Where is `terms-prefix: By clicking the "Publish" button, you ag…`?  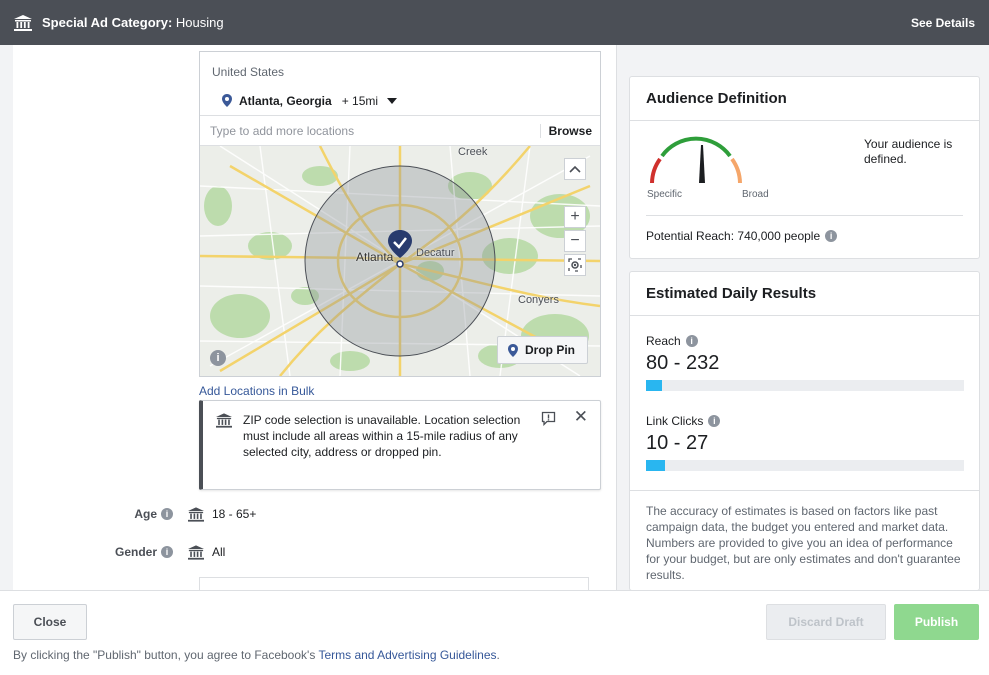 terms-prefix: By clicking the "Publish" button, you ag… is located at coordinates (166, 655).